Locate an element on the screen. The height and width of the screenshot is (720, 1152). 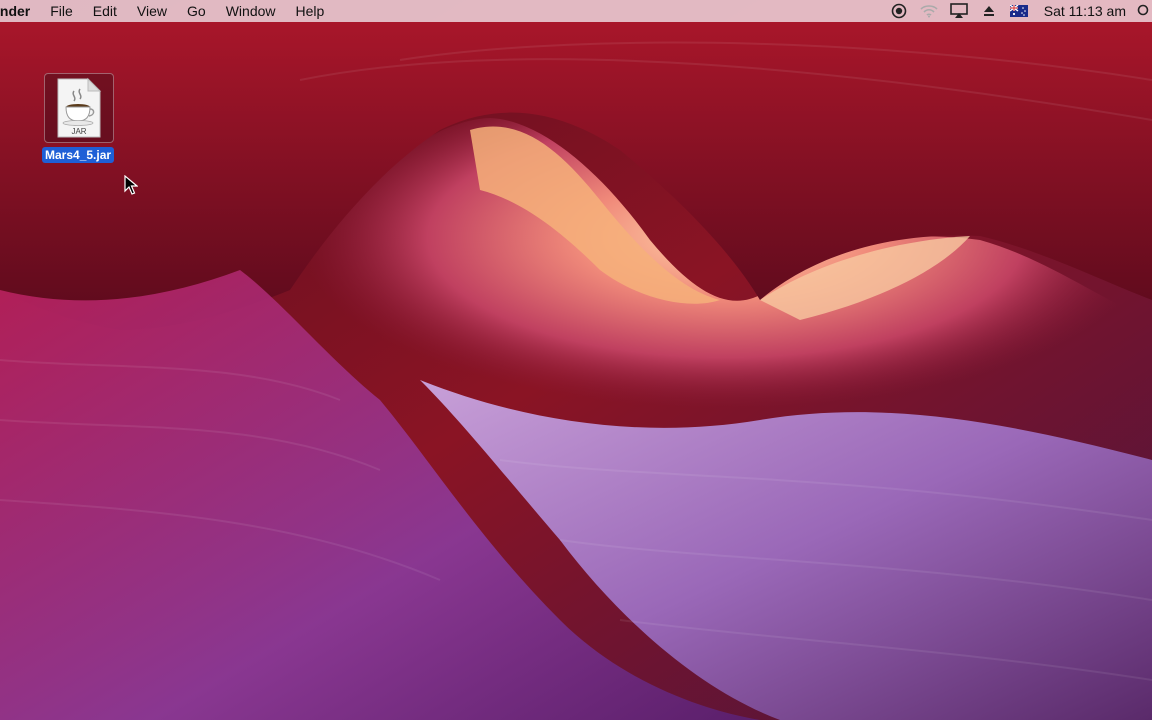
menu-file: File is located at coordinates (61, 11).